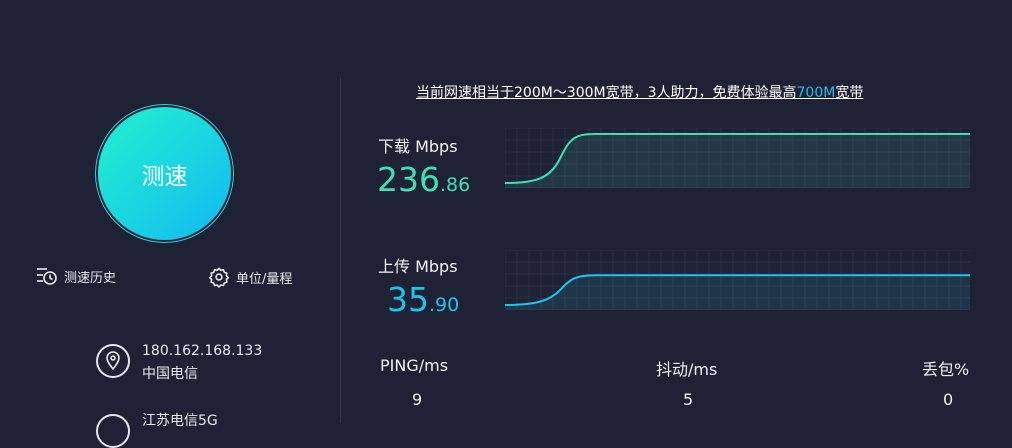 Image resolution: width=1012 pixels, height=448 pixels. I want to click on isp-name: 中国电信, so click(170, 374).